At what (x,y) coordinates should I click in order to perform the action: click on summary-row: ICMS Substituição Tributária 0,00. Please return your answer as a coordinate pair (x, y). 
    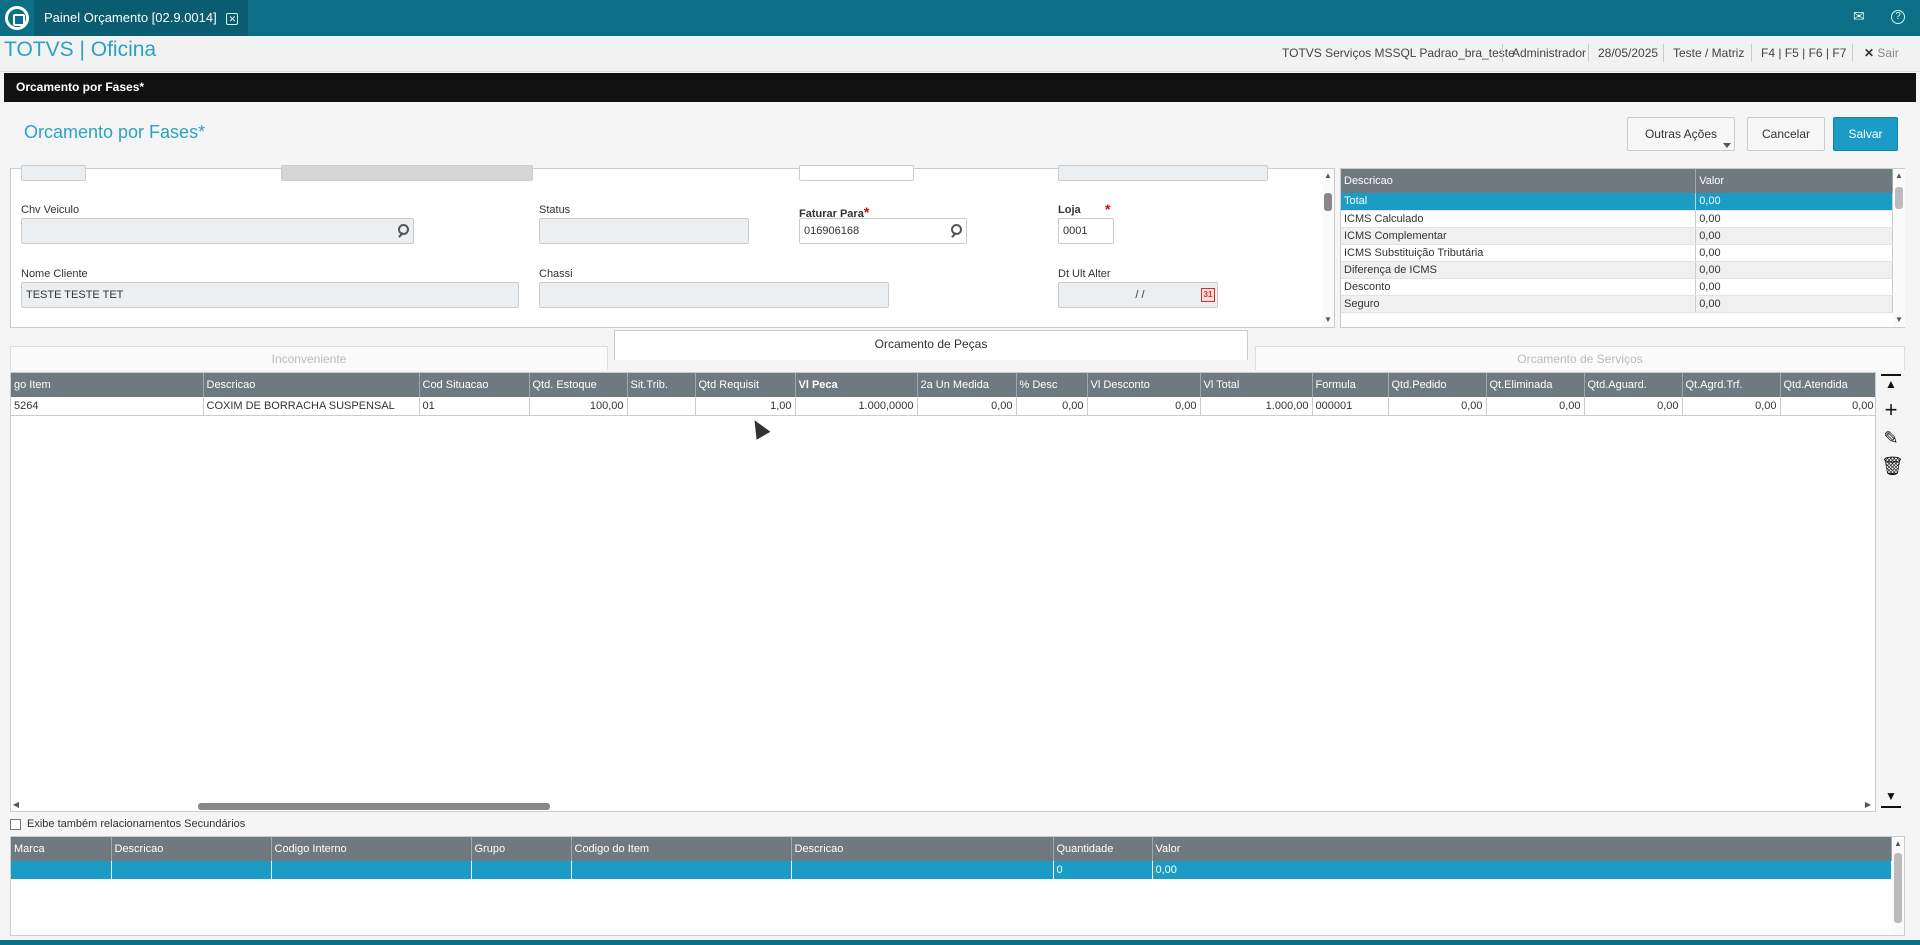
    Looking at the image, I should click on (1617, 253).